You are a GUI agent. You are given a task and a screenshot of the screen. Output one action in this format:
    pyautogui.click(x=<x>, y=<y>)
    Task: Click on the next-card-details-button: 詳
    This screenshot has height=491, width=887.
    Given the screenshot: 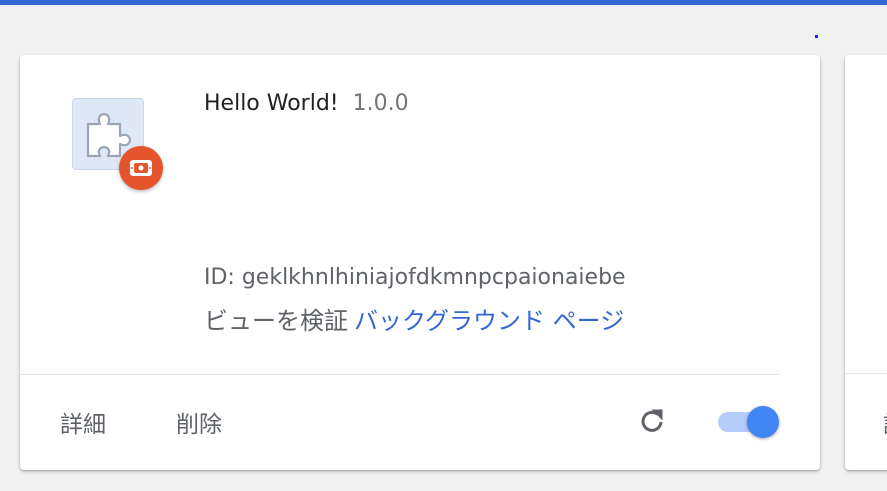 What is the action you would take?
    pyautogui.click(x=885, y=422)
    